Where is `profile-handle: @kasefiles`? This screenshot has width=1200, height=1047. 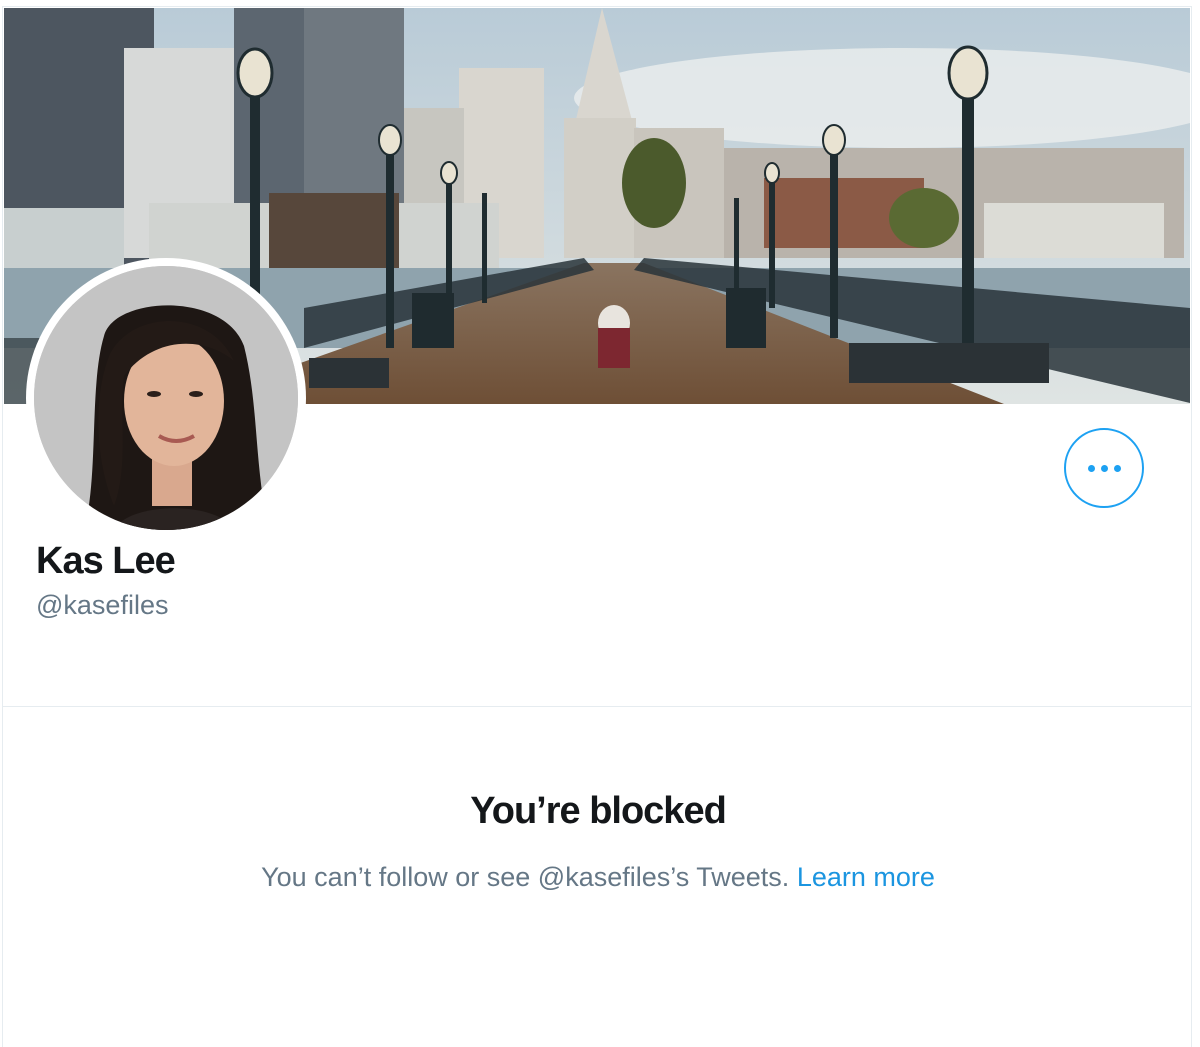 profile-handle: @kasefiles is located at coordinates (102, 605).